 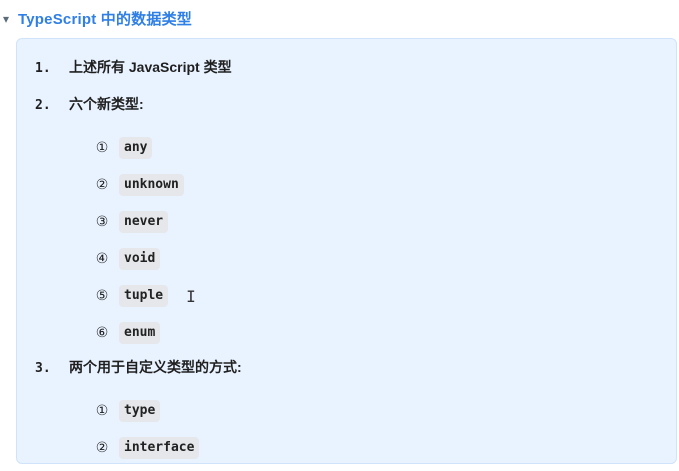 What do you see at coordinates (191, 296) in the screenshot?
I see `text-cursor-icon: I` at bounding box center [191, 296].